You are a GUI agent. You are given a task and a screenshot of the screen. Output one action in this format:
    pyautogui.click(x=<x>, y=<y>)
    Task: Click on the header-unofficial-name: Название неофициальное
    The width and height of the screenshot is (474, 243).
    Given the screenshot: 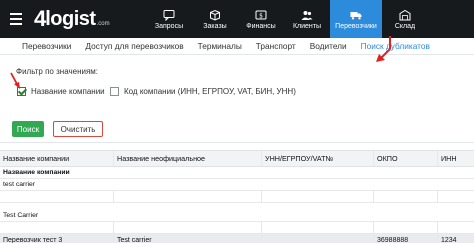 What is the action you would take?
    pyautogui.click(x=188, y=158)
    